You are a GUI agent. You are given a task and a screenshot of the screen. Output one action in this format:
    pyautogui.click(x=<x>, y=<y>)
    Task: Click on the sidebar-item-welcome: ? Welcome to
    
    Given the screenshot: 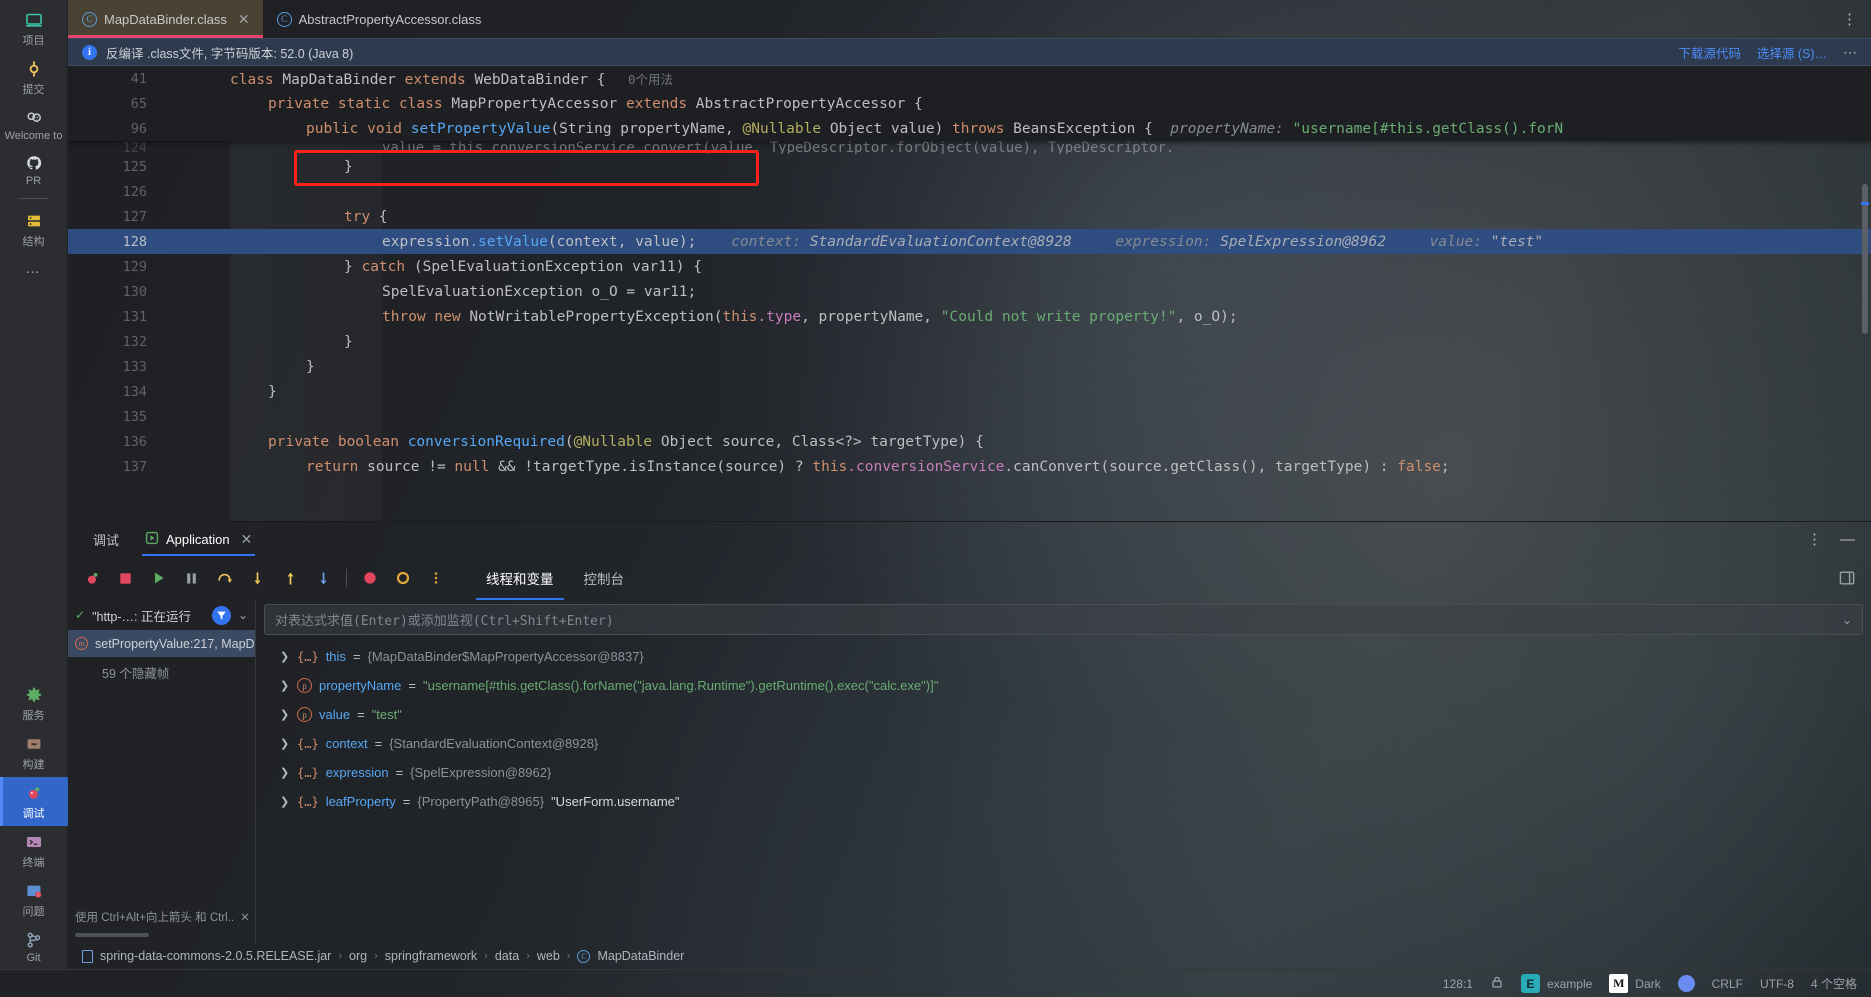 What is the action you would take?
    pyautogui.click(x=34, y=124)
    